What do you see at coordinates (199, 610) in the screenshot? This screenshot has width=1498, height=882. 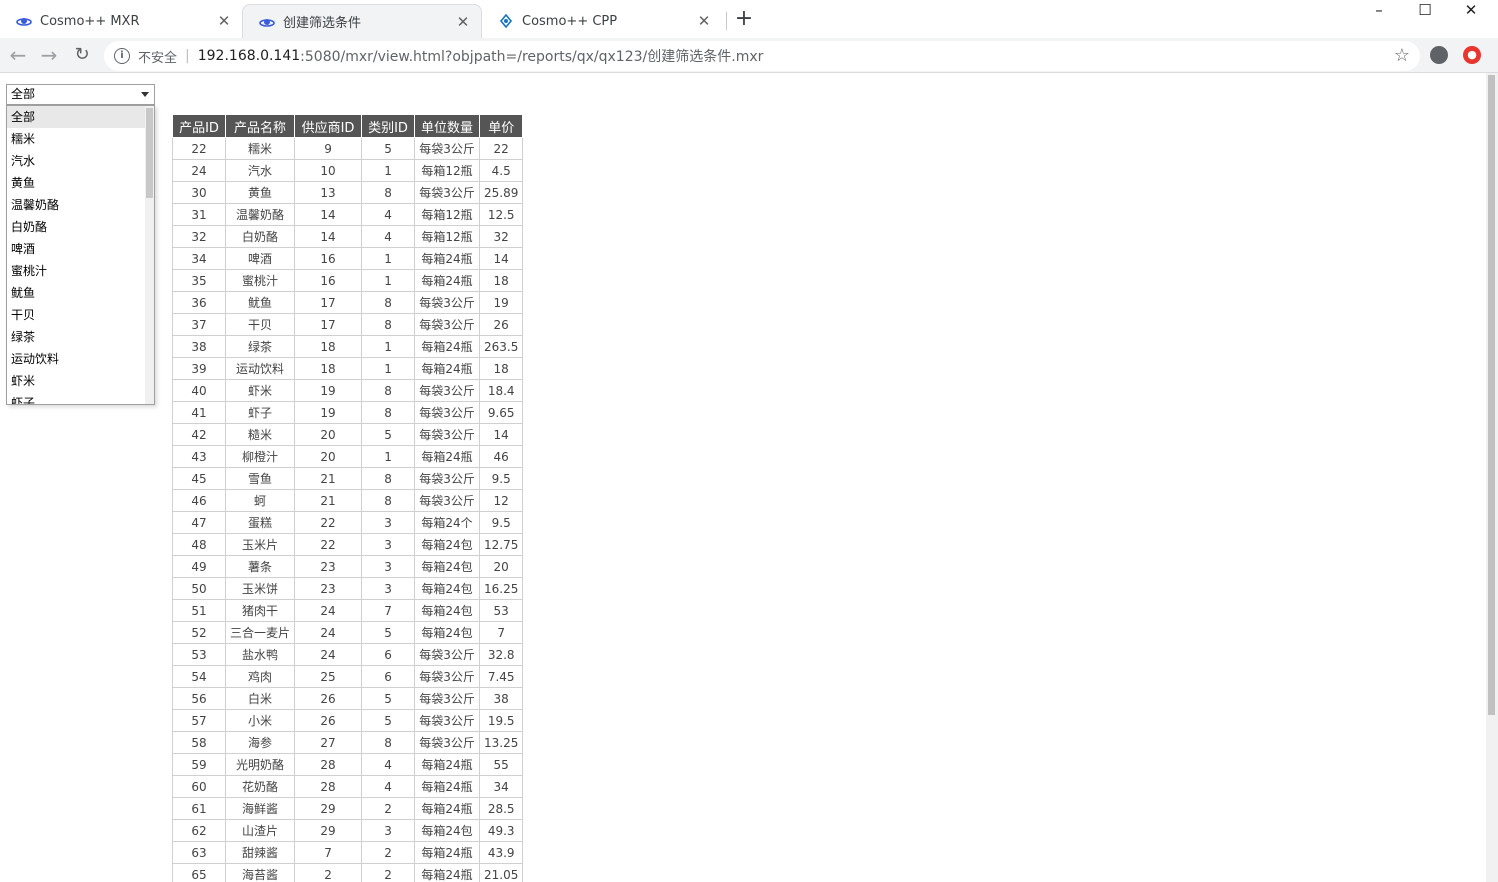 I see `table-cell: 51` at bounding box center [199, 610].